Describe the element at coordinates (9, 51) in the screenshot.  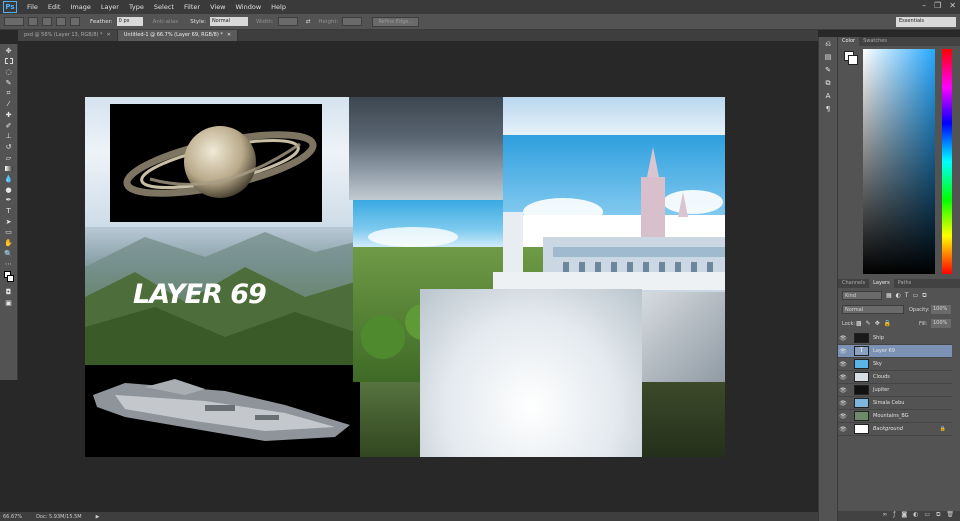
I see `move-tool-icon: ✥` at that location.